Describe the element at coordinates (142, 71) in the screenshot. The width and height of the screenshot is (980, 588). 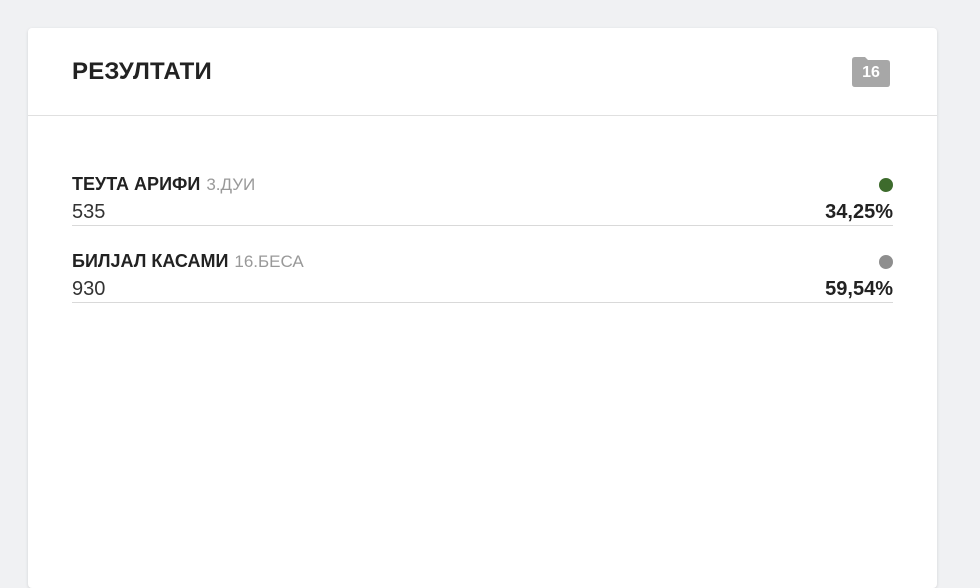
I see `results-title: РЕЗУЛТАТИ` at that location.